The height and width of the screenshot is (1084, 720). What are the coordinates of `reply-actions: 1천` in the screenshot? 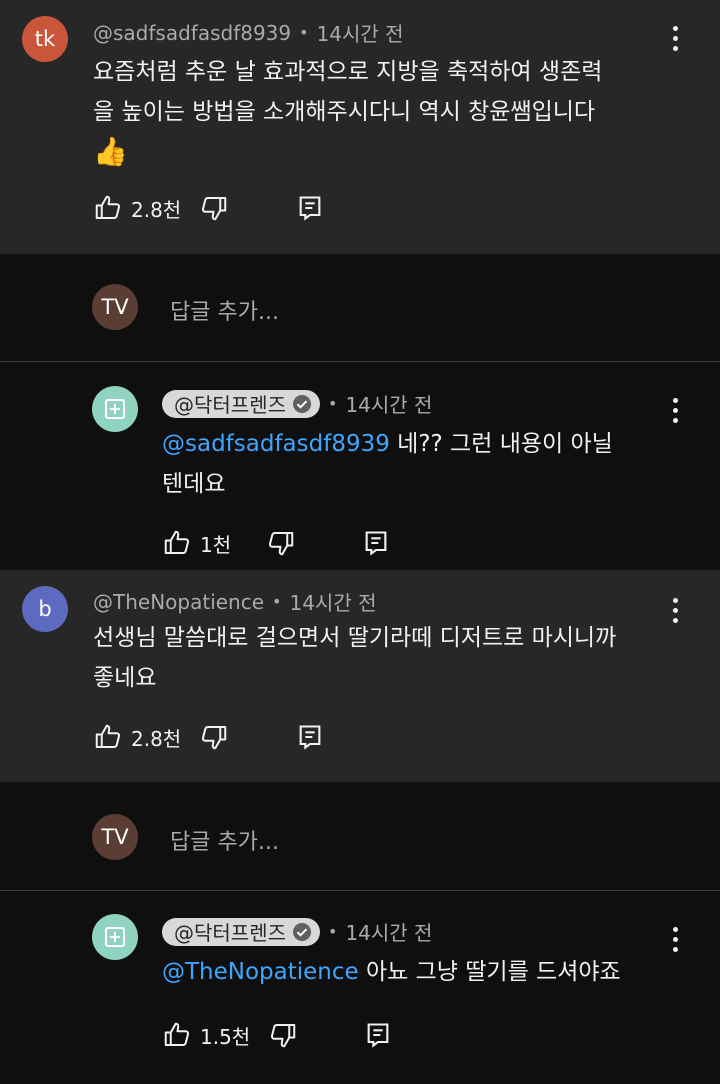 It's located at (276, 543).